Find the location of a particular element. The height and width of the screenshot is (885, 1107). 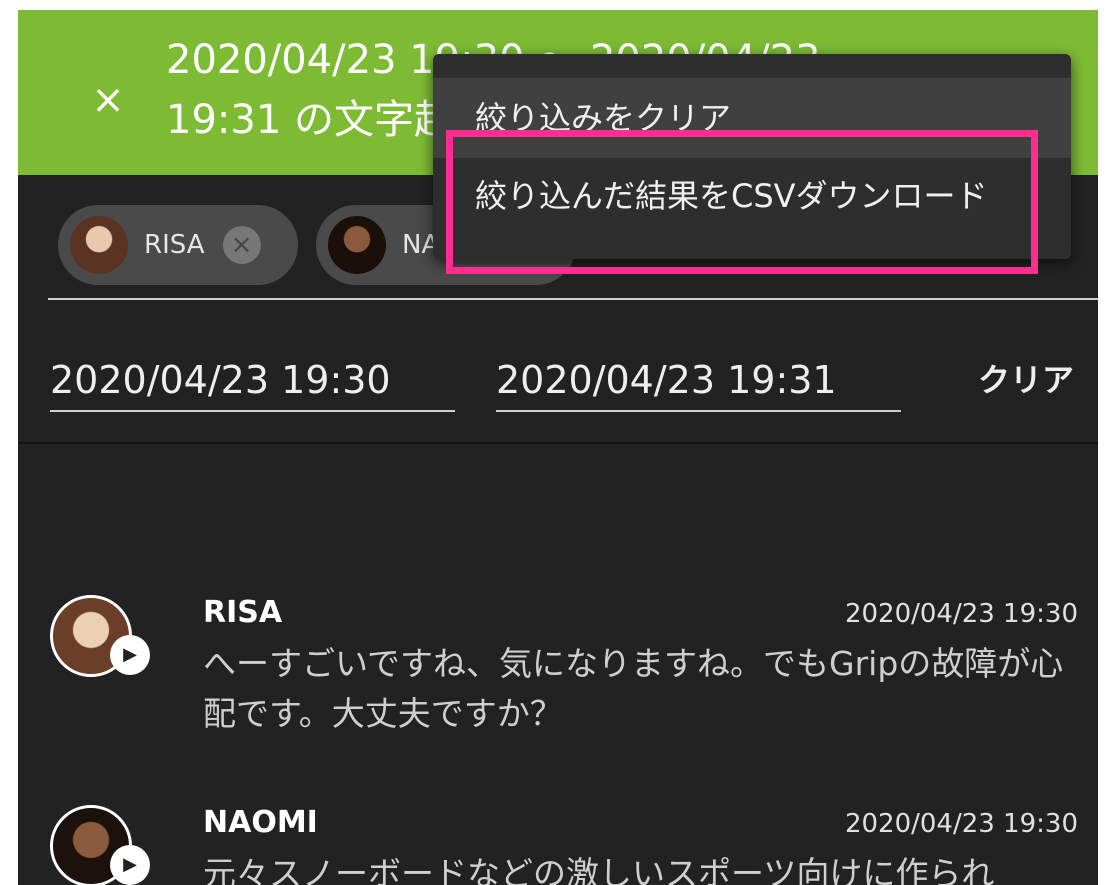

end-time-field: 2020/04/23 19:31 is located at coordinates (698, 381).